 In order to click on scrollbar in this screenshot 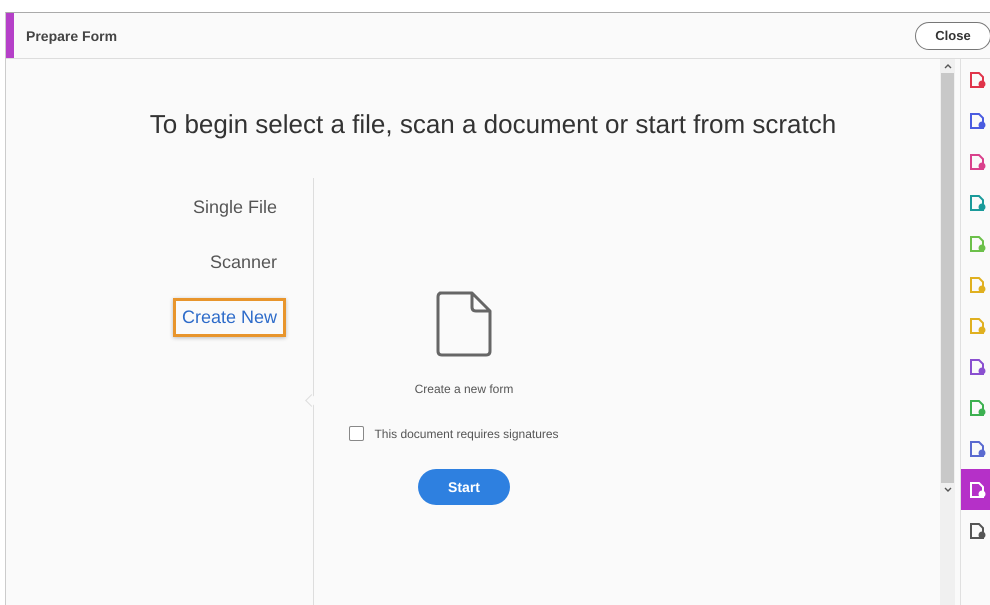, I will do `click(947, 332)`.